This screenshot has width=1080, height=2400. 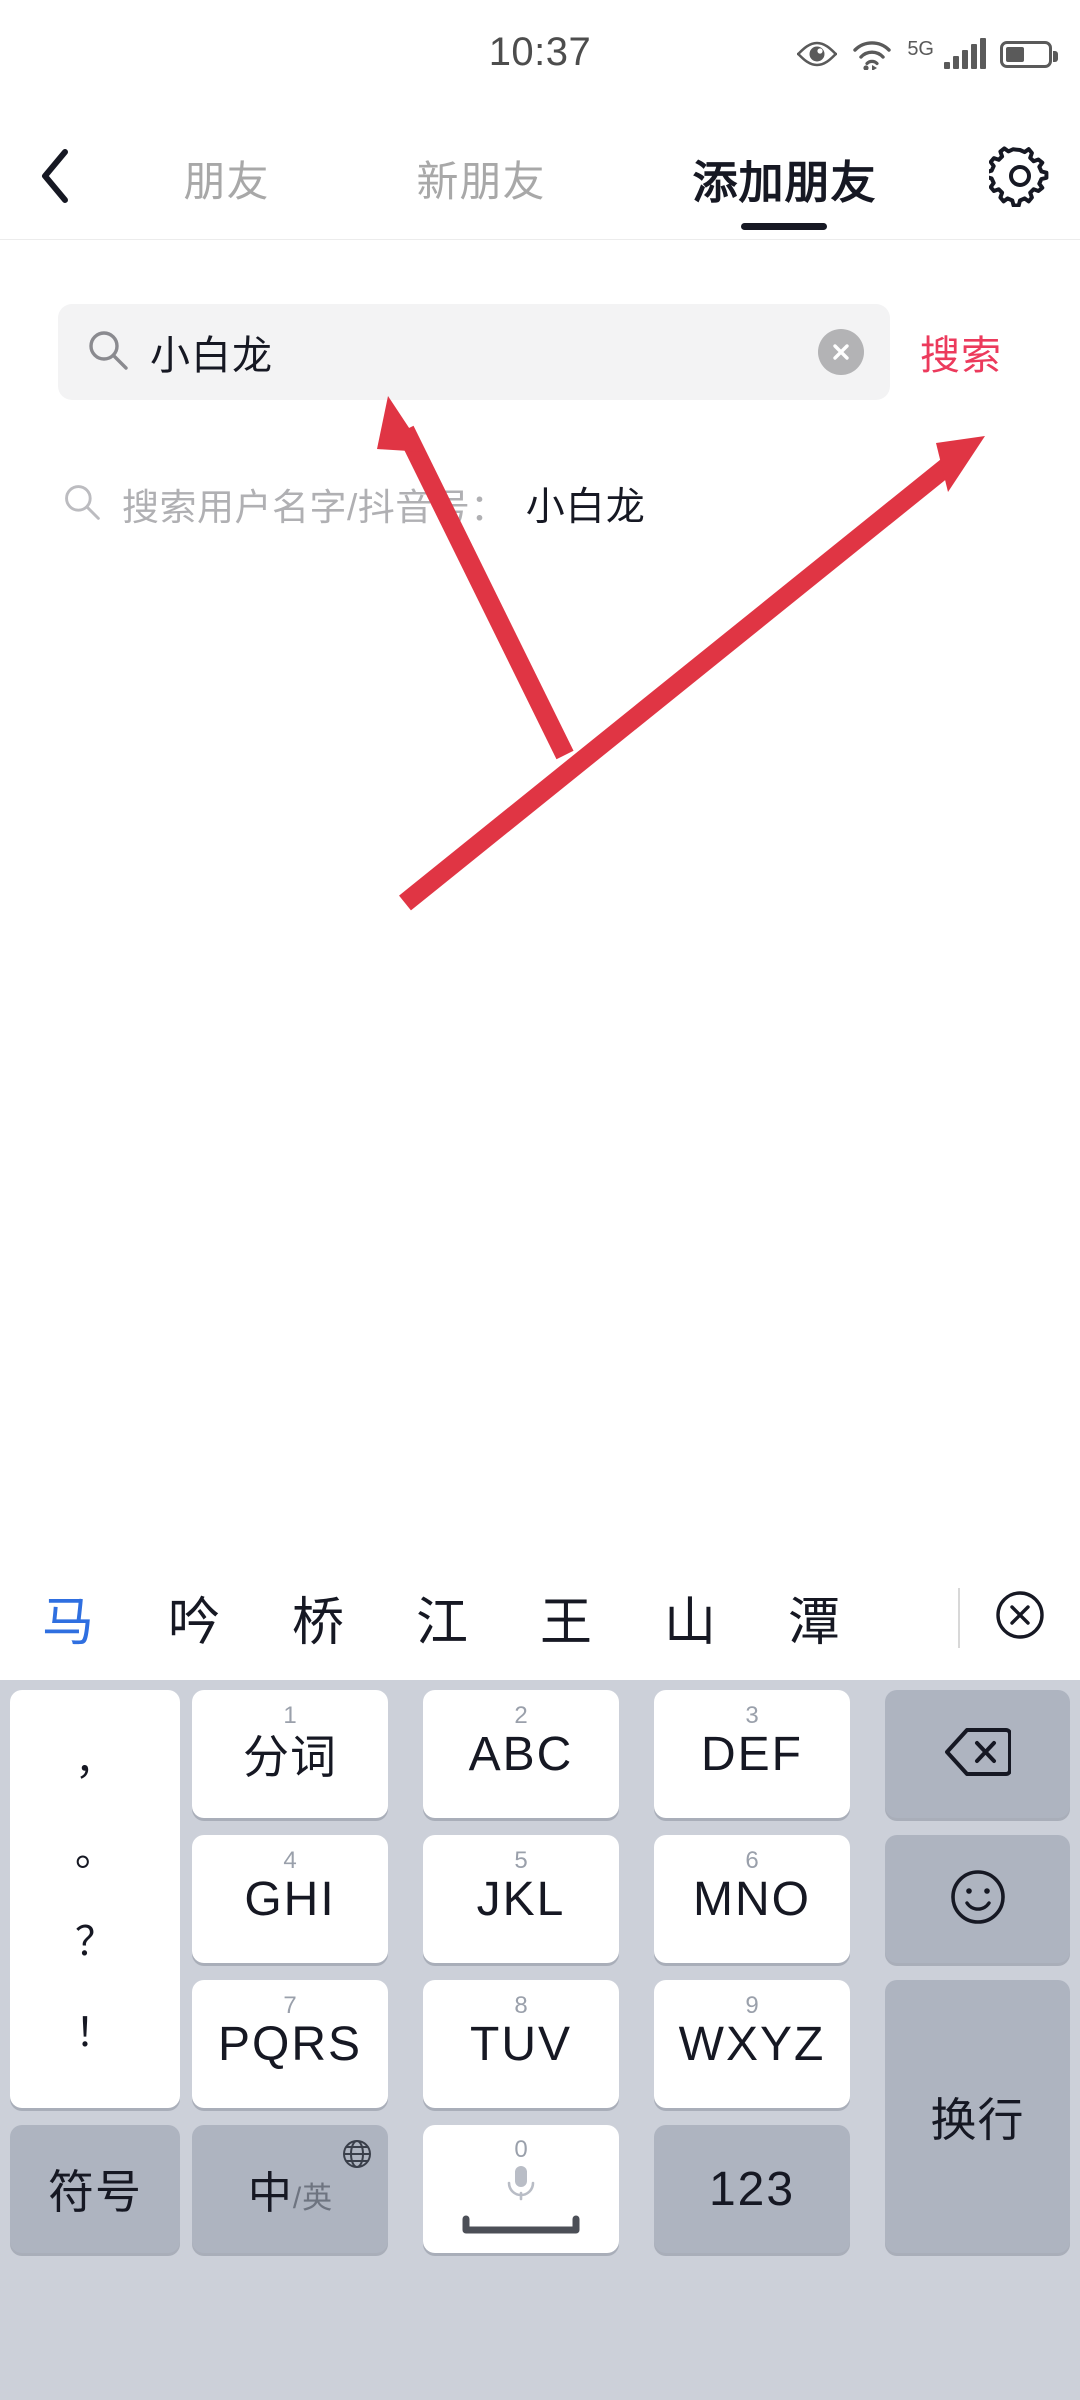 I want to click on tab-new-friends: 新朋友, so click(x=480, y=179).